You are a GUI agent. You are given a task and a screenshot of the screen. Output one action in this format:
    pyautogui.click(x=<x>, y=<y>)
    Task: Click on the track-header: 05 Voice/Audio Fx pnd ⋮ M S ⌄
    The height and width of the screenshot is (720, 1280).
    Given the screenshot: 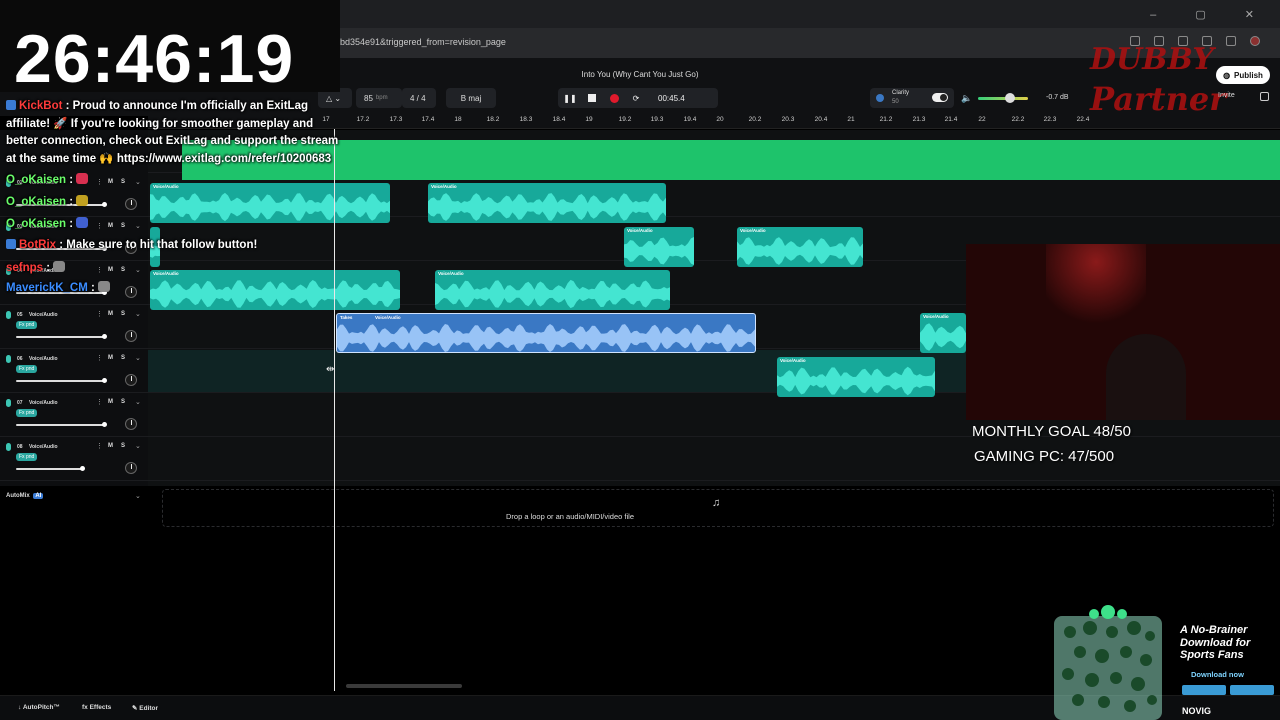 What is the action you would take?
    pyautogui.click(x=74, y=327)
    